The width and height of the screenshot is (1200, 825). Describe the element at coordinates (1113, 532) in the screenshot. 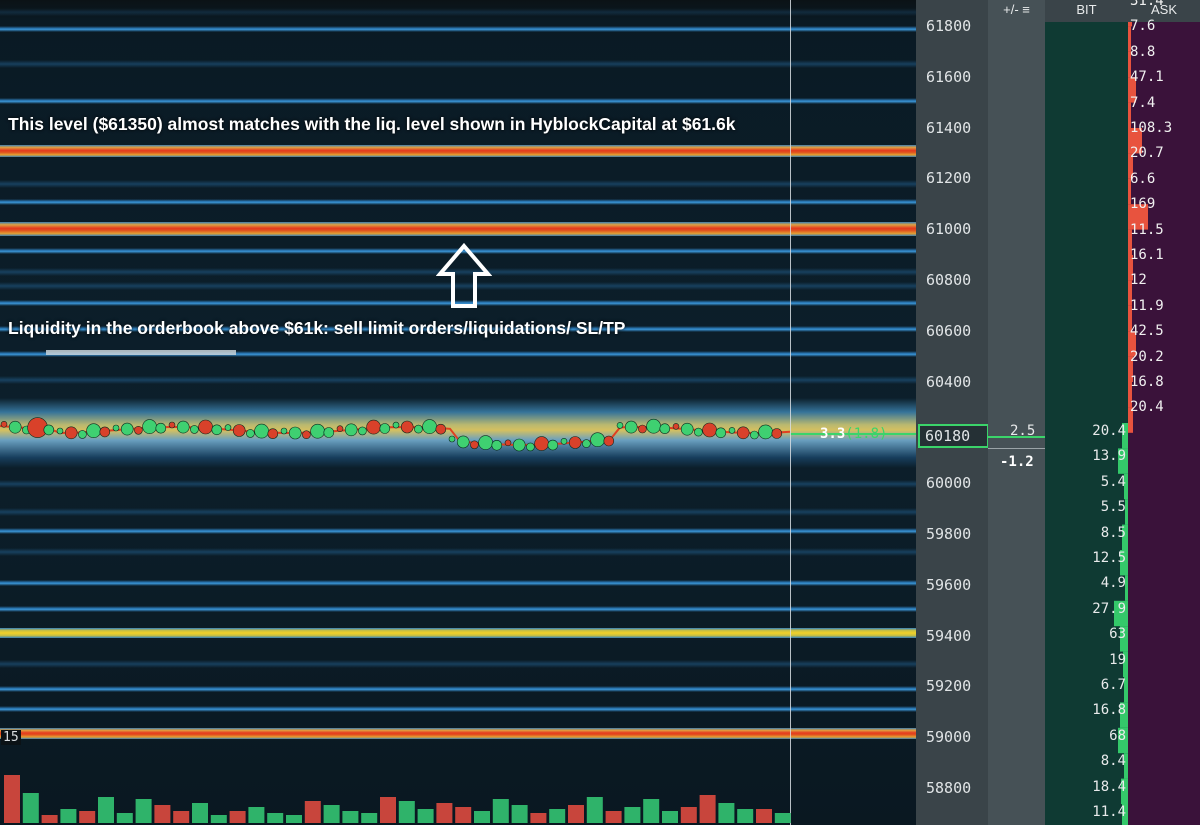

I see `bid-value: 8.5` at that location.